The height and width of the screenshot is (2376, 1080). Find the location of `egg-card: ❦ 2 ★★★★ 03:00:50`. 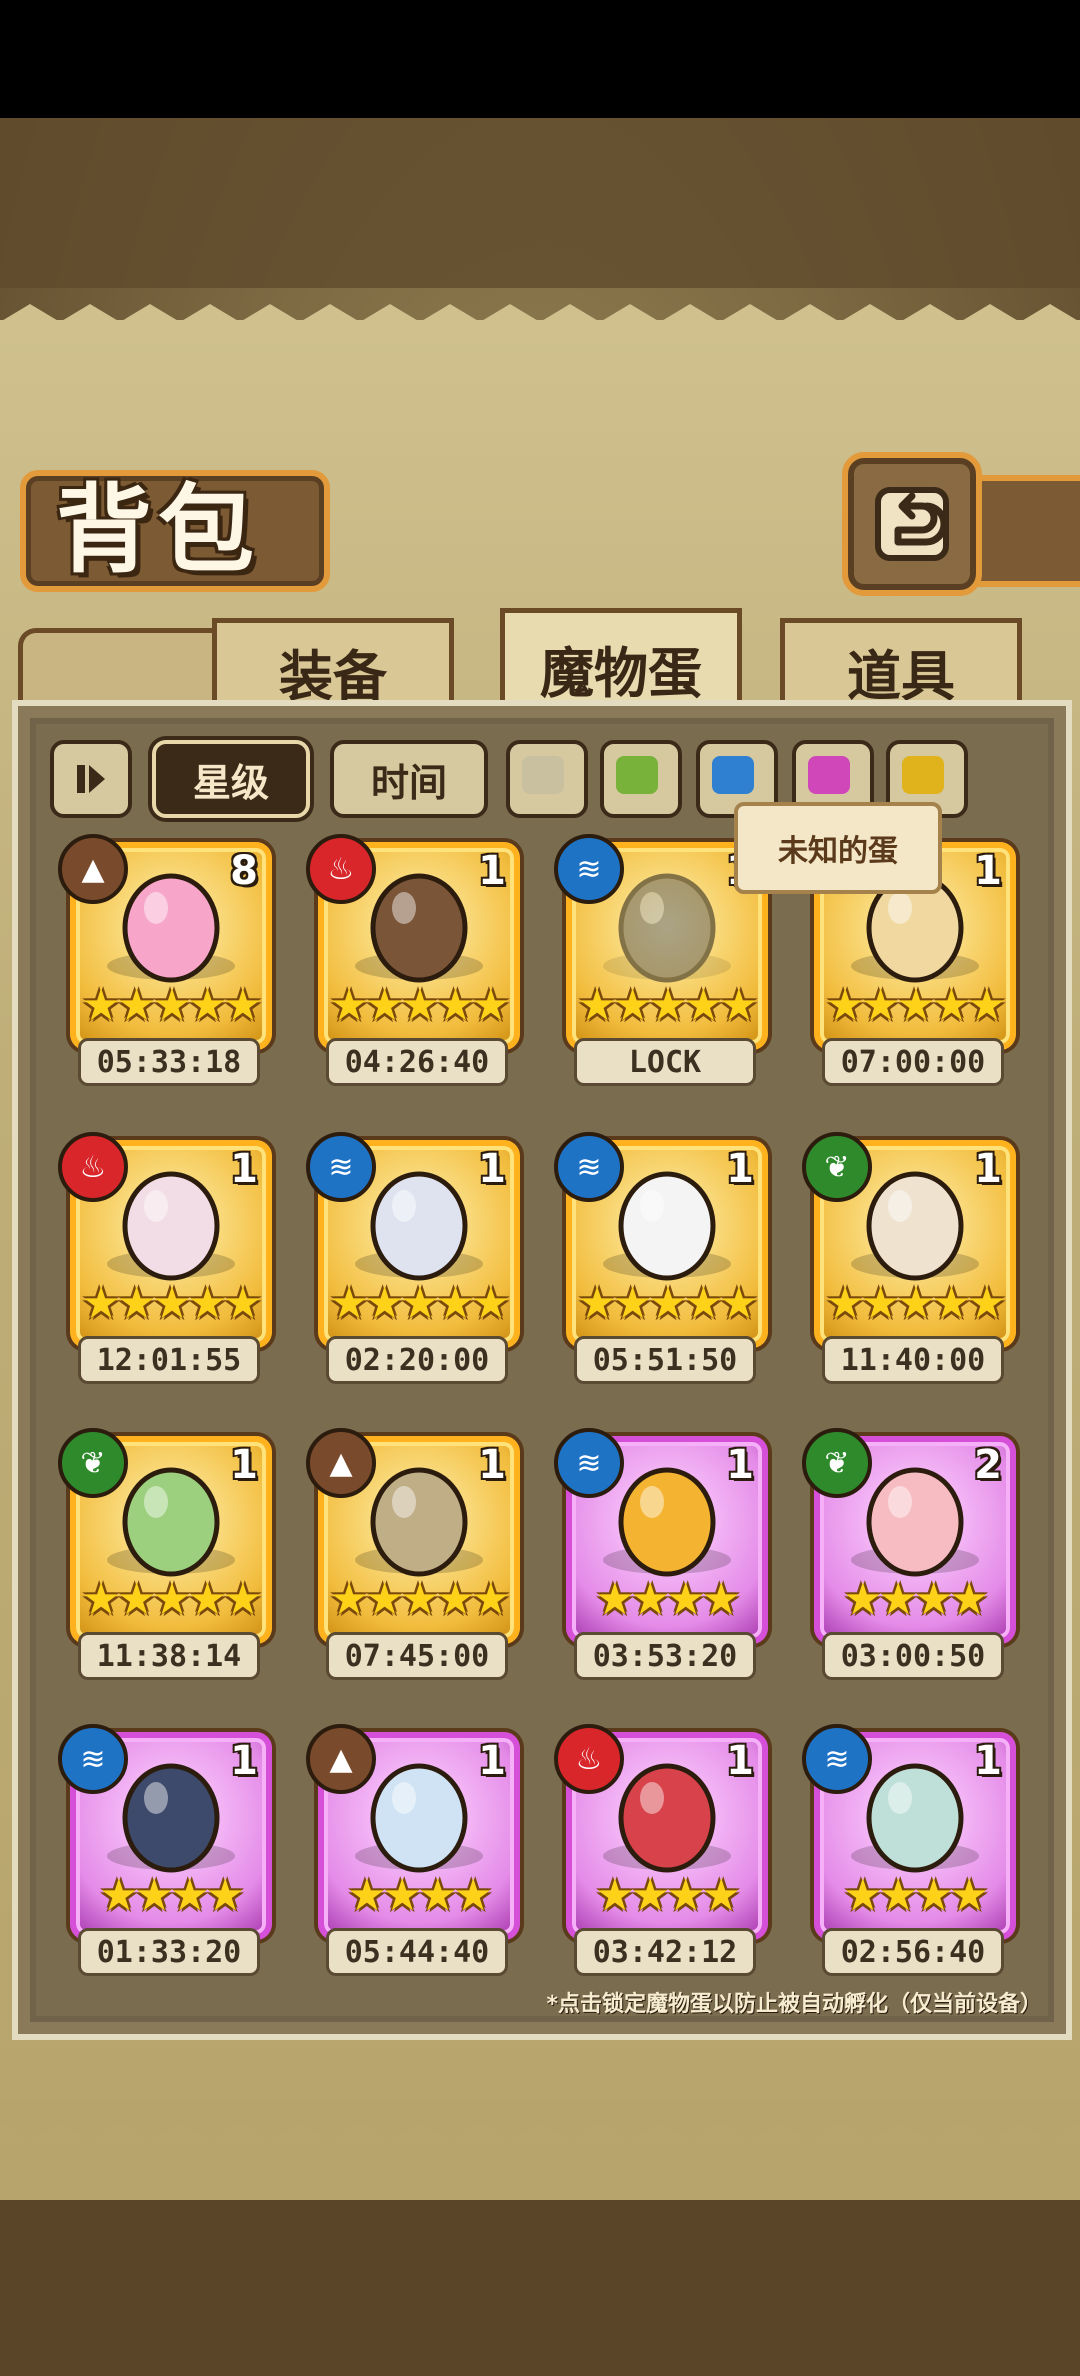

egg-card: ❦ 2 ★★★★ 03:00:50 is located at coordinates (909, 1554).